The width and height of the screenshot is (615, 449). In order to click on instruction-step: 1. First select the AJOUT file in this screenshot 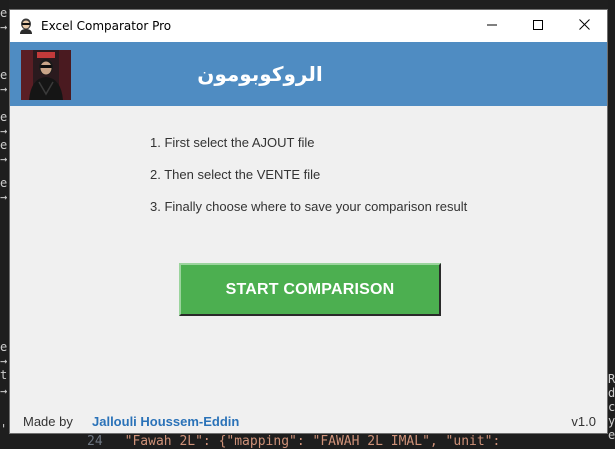, I will do `click(232, 142)`.